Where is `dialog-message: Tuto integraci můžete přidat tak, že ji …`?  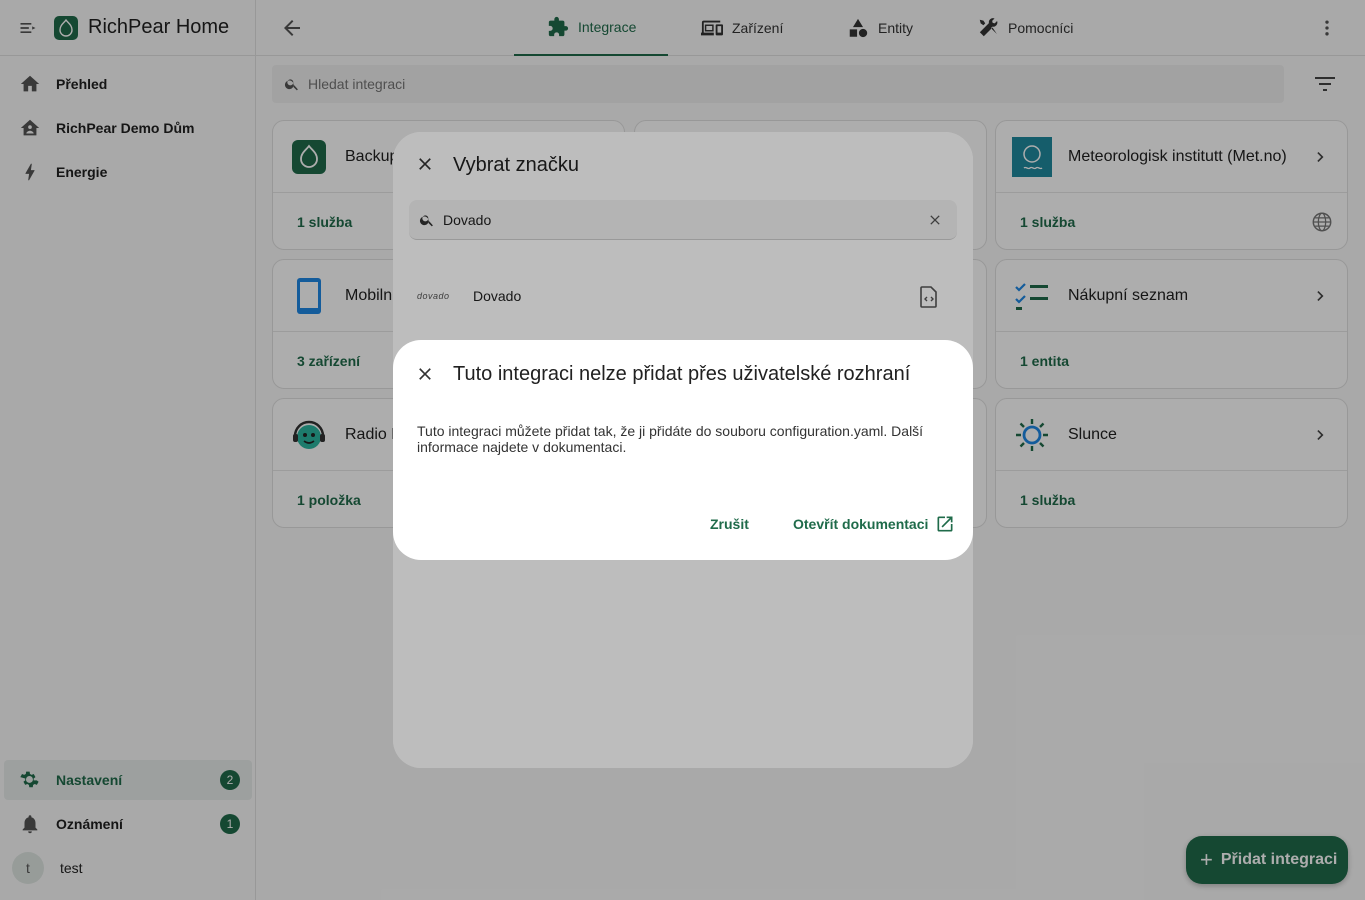
dialog-message: Tuto integraci můžete přidat tak, že ji … is located at coordinates (670, 439).